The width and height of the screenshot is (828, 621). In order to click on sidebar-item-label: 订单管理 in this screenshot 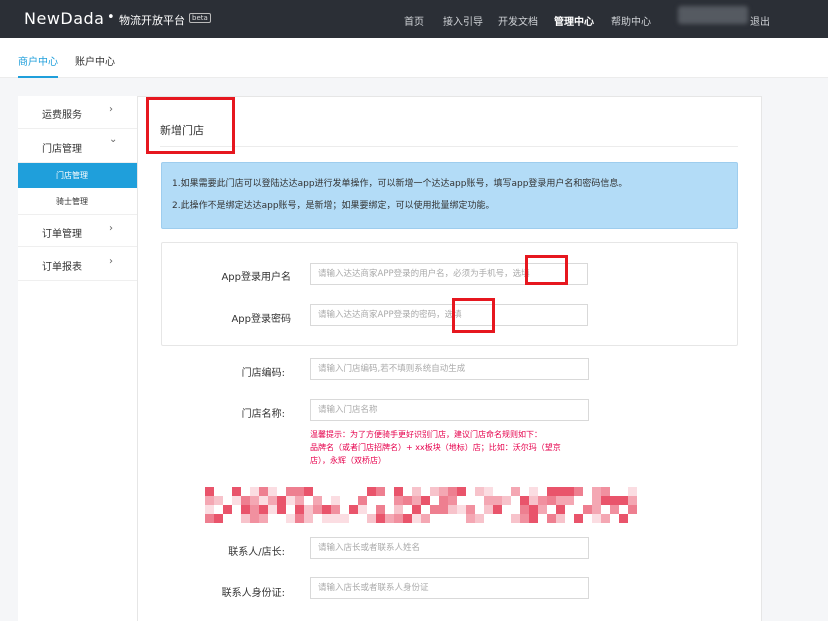, I will do `click(62, 234)`.